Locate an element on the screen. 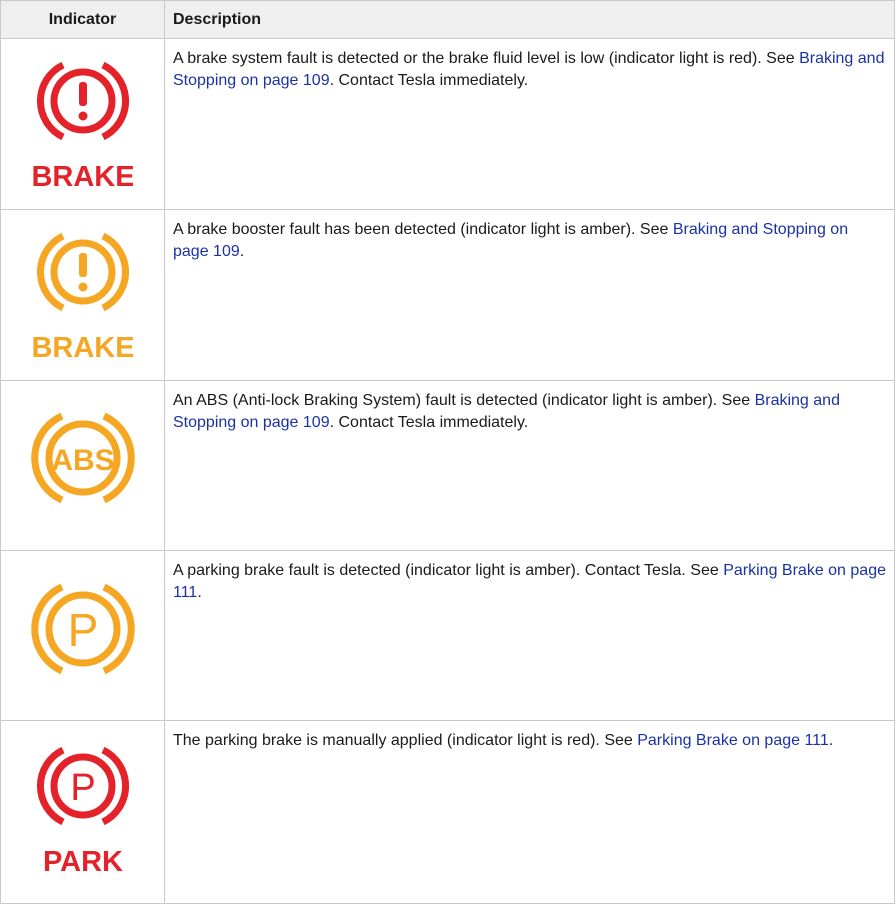 The width and height of the screenshot is (896, 904). indicator-cell: P is located at coordinates (82, 635).